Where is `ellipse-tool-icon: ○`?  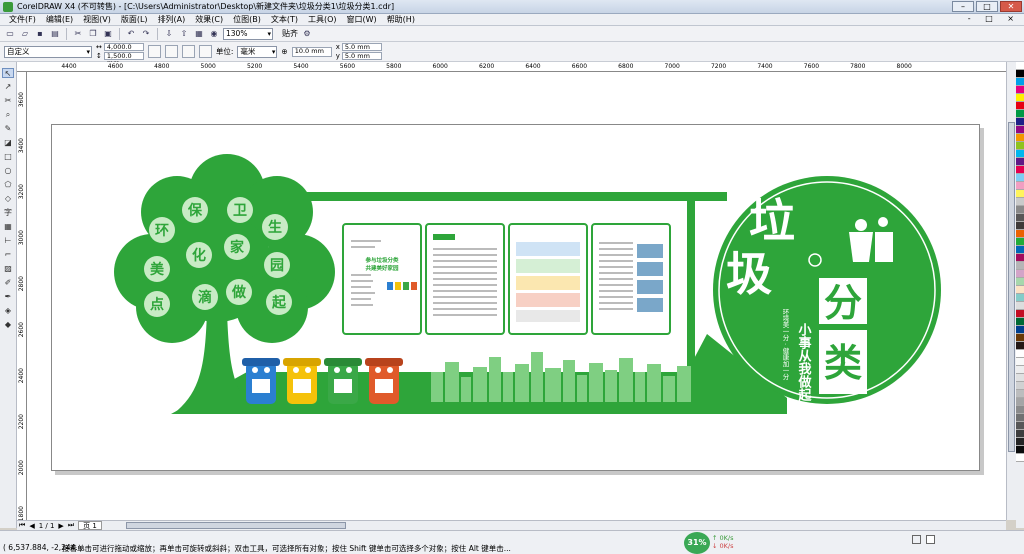
ellipse-tool-icon: ○ is located at coordinates (8, 171).